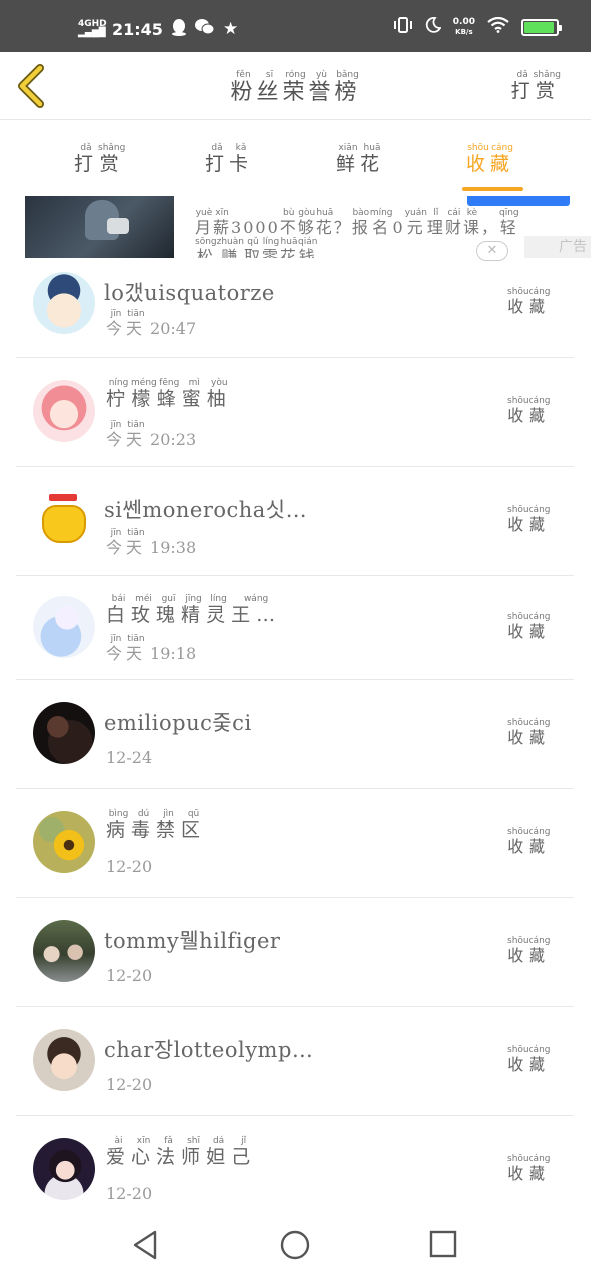  Describe the element at coordinates (347, 87) in the screenshot. I see `title-char: 榜bǎng` at that location.